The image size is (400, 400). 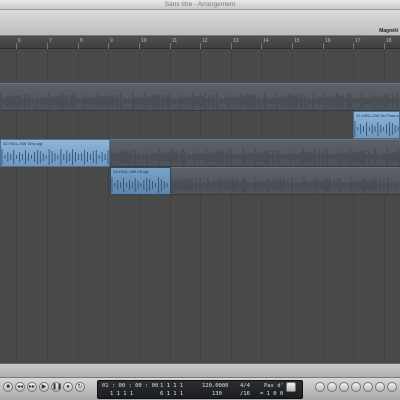 I want to click on region-name: 22-HIGL-030 Su Floor.ogl, so click(x=378, y=115).